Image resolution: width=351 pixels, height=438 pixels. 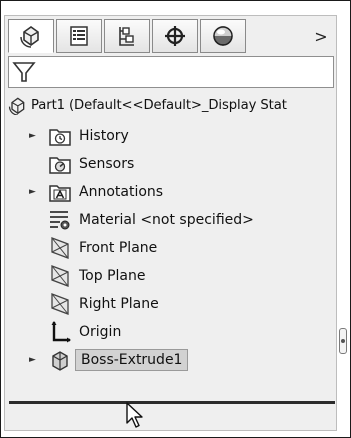 What do you see at coordinates (60, 137) in the screenshot?
I see `history-folder-icon` at bounding box center [60, 137].